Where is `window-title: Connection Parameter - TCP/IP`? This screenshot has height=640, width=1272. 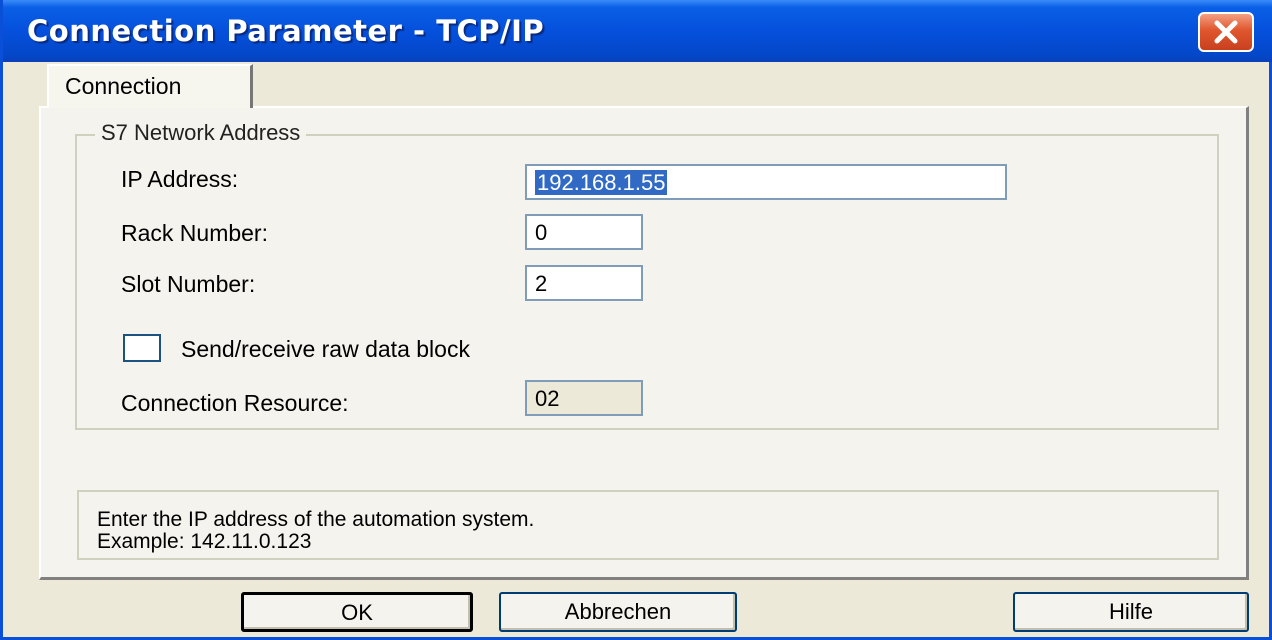
window-title: Connection Parameter - TCP/IP is located at coordinates (286, 31).